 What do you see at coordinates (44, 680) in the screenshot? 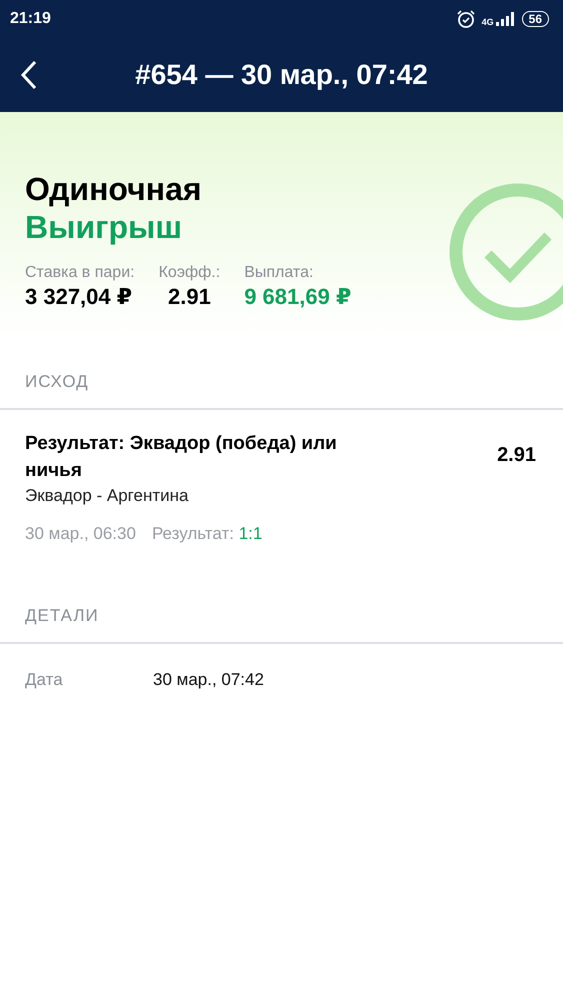
I see `detail-label: Дата` at bounding box center [44, 680].